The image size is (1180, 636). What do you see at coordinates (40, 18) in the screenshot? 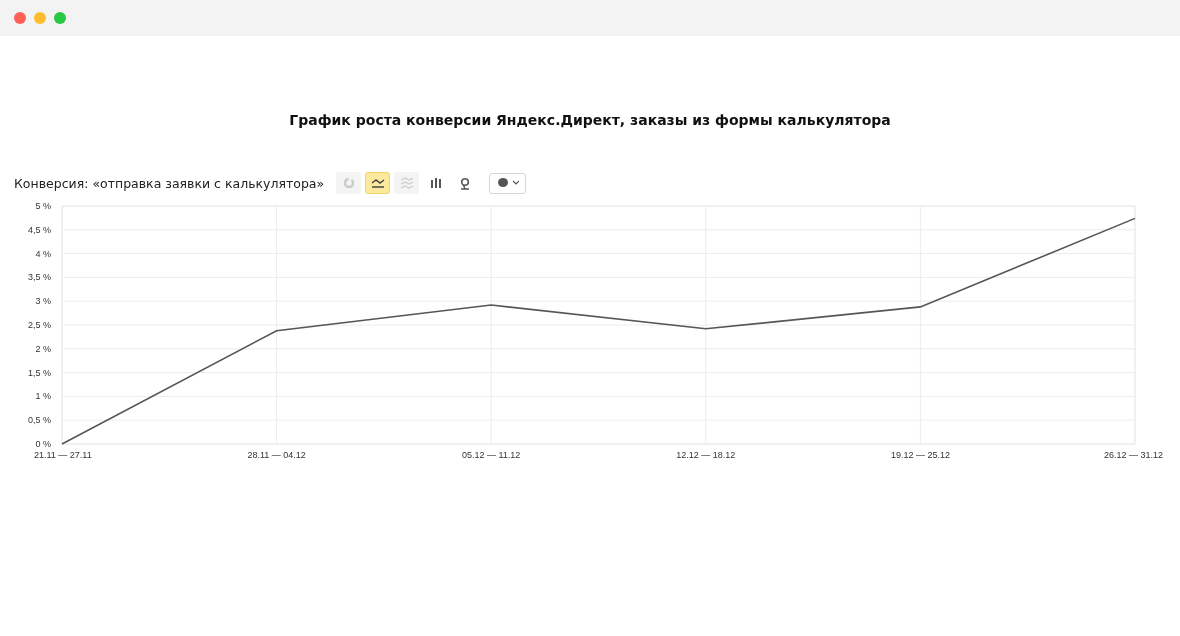
I see `minimize-button` at bounding box center [40, 18].